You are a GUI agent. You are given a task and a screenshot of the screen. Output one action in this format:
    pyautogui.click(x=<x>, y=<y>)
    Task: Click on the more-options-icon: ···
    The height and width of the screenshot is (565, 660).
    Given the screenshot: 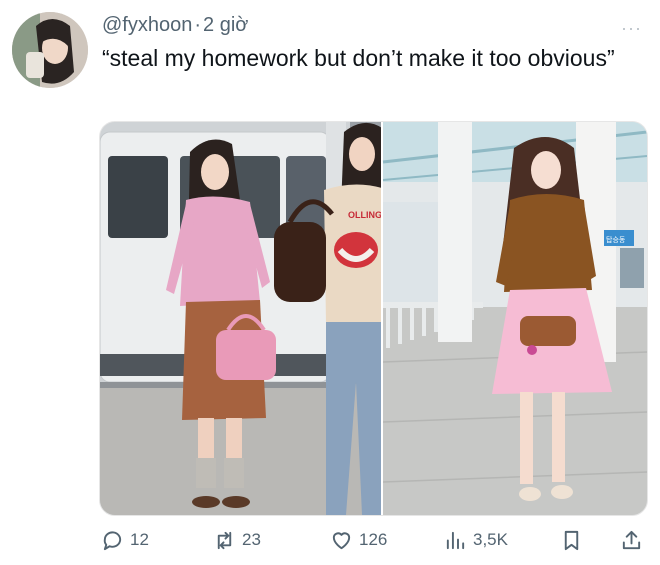 What is the action you would take?
    pyautogui.click(x=631, y=28)
    